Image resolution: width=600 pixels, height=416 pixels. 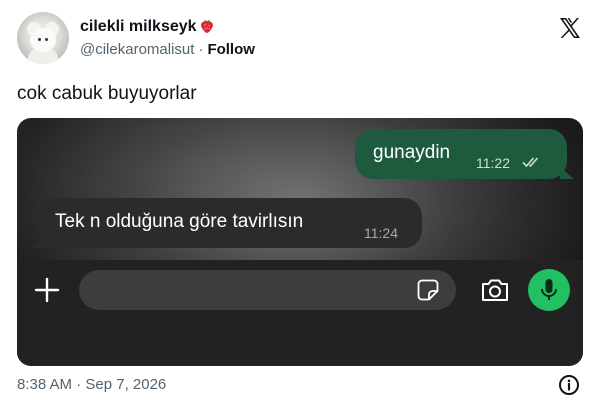 I want to click on camera-icon, so click(x=495, y=290).